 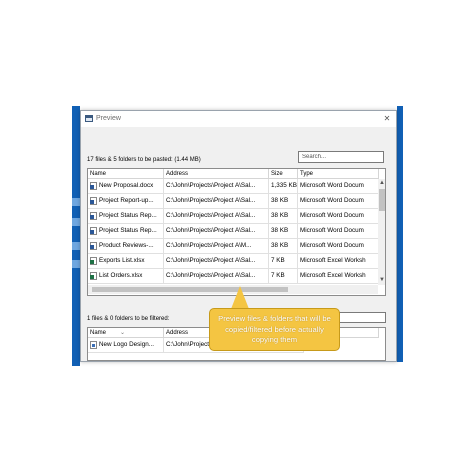 I want to click on filter-summary-label: 1 files & 0 folders to be filtered:, so click(x=128, y=319).